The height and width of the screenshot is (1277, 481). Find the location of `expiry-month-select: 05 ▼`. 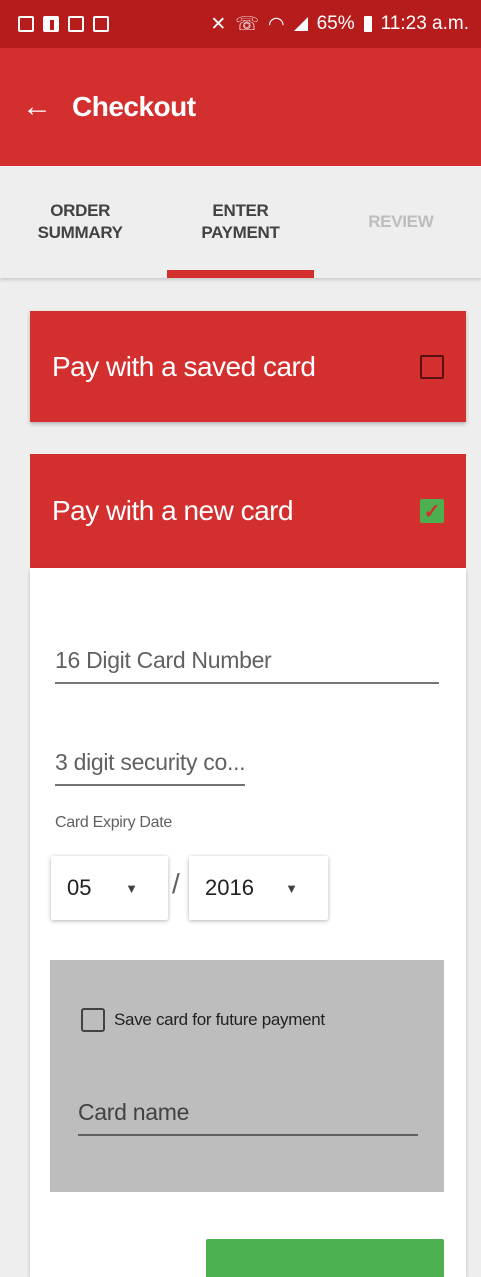

expiry-month-select: 05 ▼ is located at coordinates (109, 888).